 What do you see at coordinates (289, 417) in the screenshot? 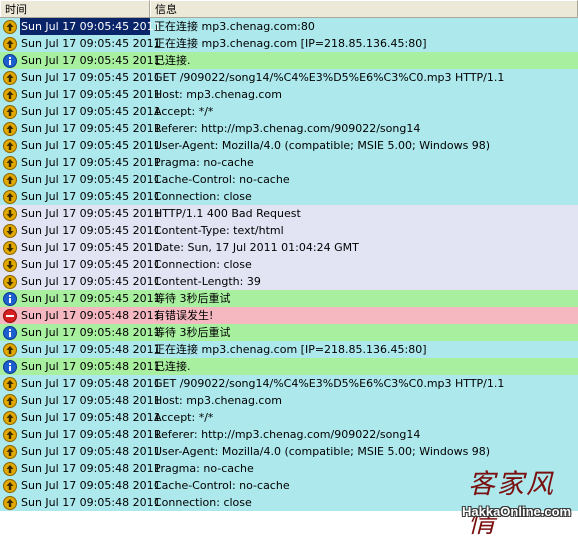
I see `log-row: Sun Jul 17 09:05:48 2011 Accept: */*` at bounding box center [289, 417].